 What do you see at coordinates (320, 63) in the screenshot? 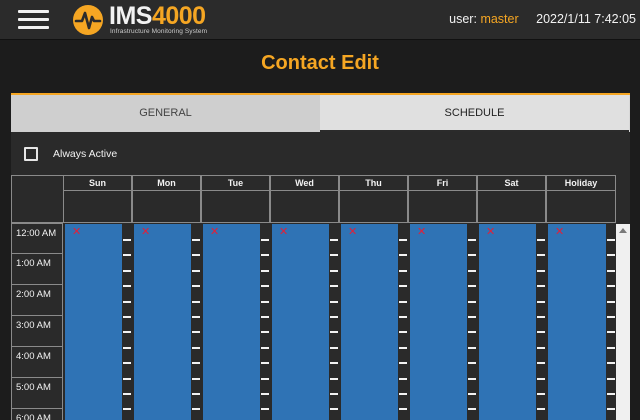
I see `page-title: Contact Edit` at bounding box center [320, 63].